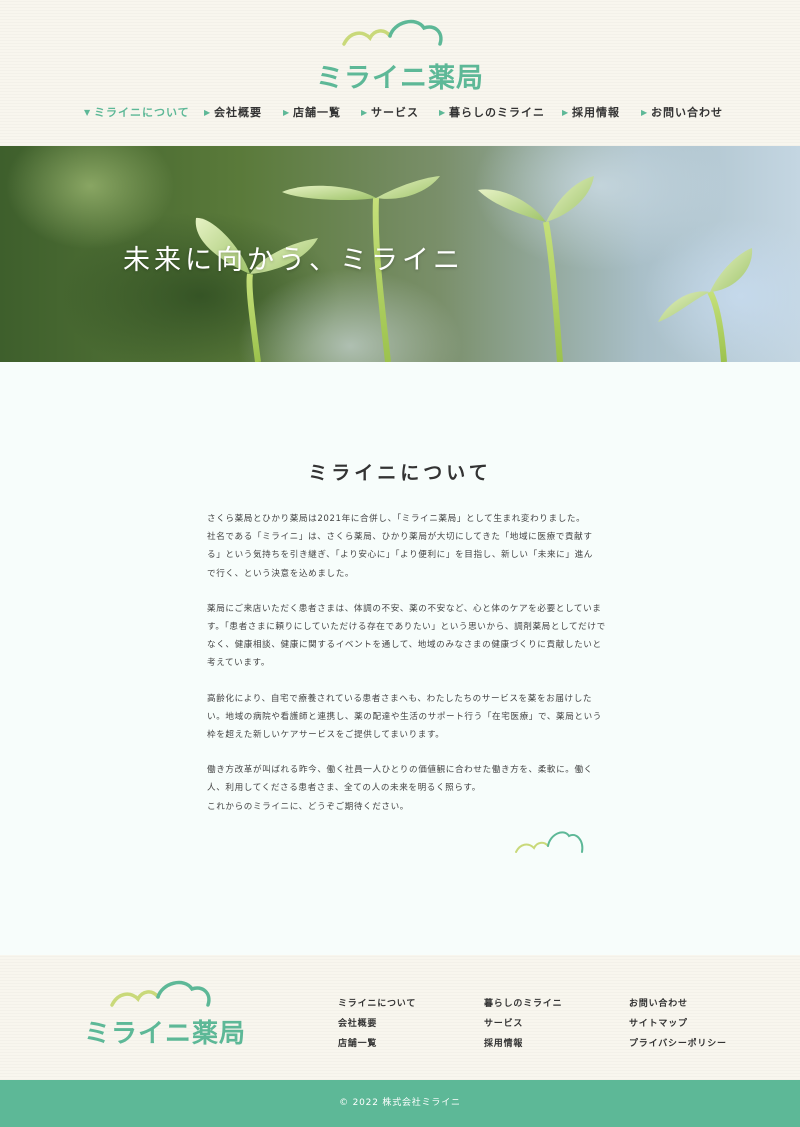 The width and height of the screenshot is (800, 1127). I want to click on text-line: で行く、という決意を込めました。, so click(281, 573).